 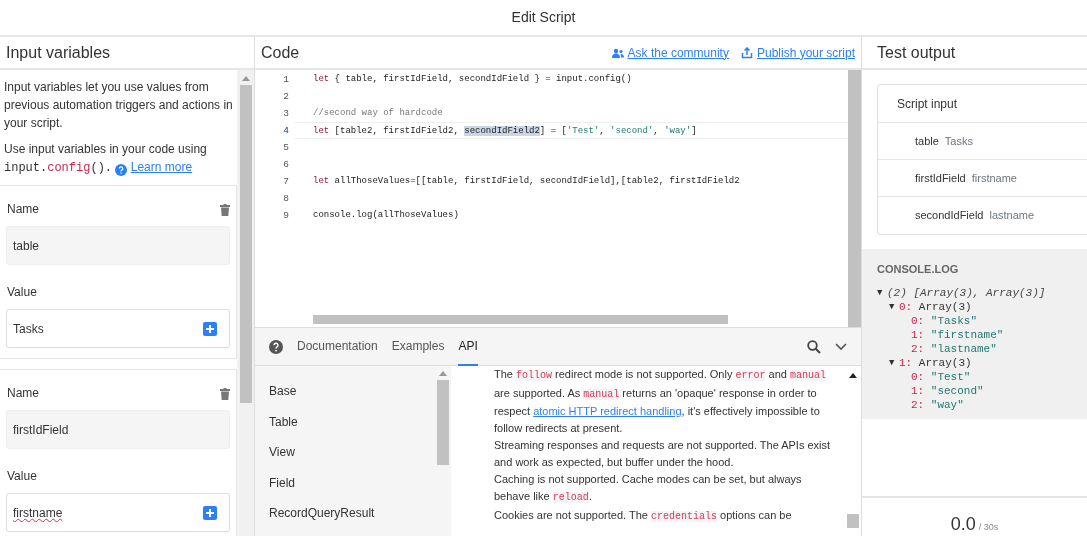 I want to click on line-number: 2, so click(x=286, y=97).